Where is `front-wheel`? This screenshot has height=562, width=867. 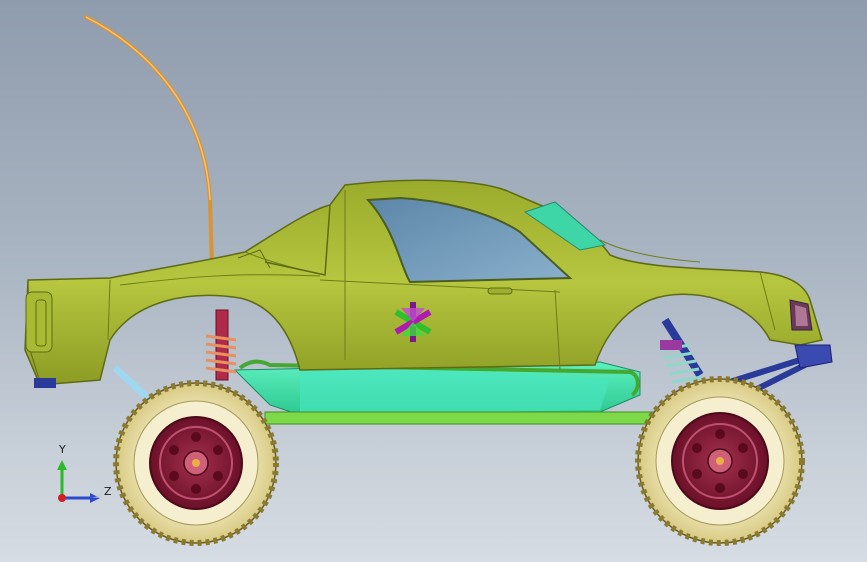 front-wheel is located at coordinates (720, 461).